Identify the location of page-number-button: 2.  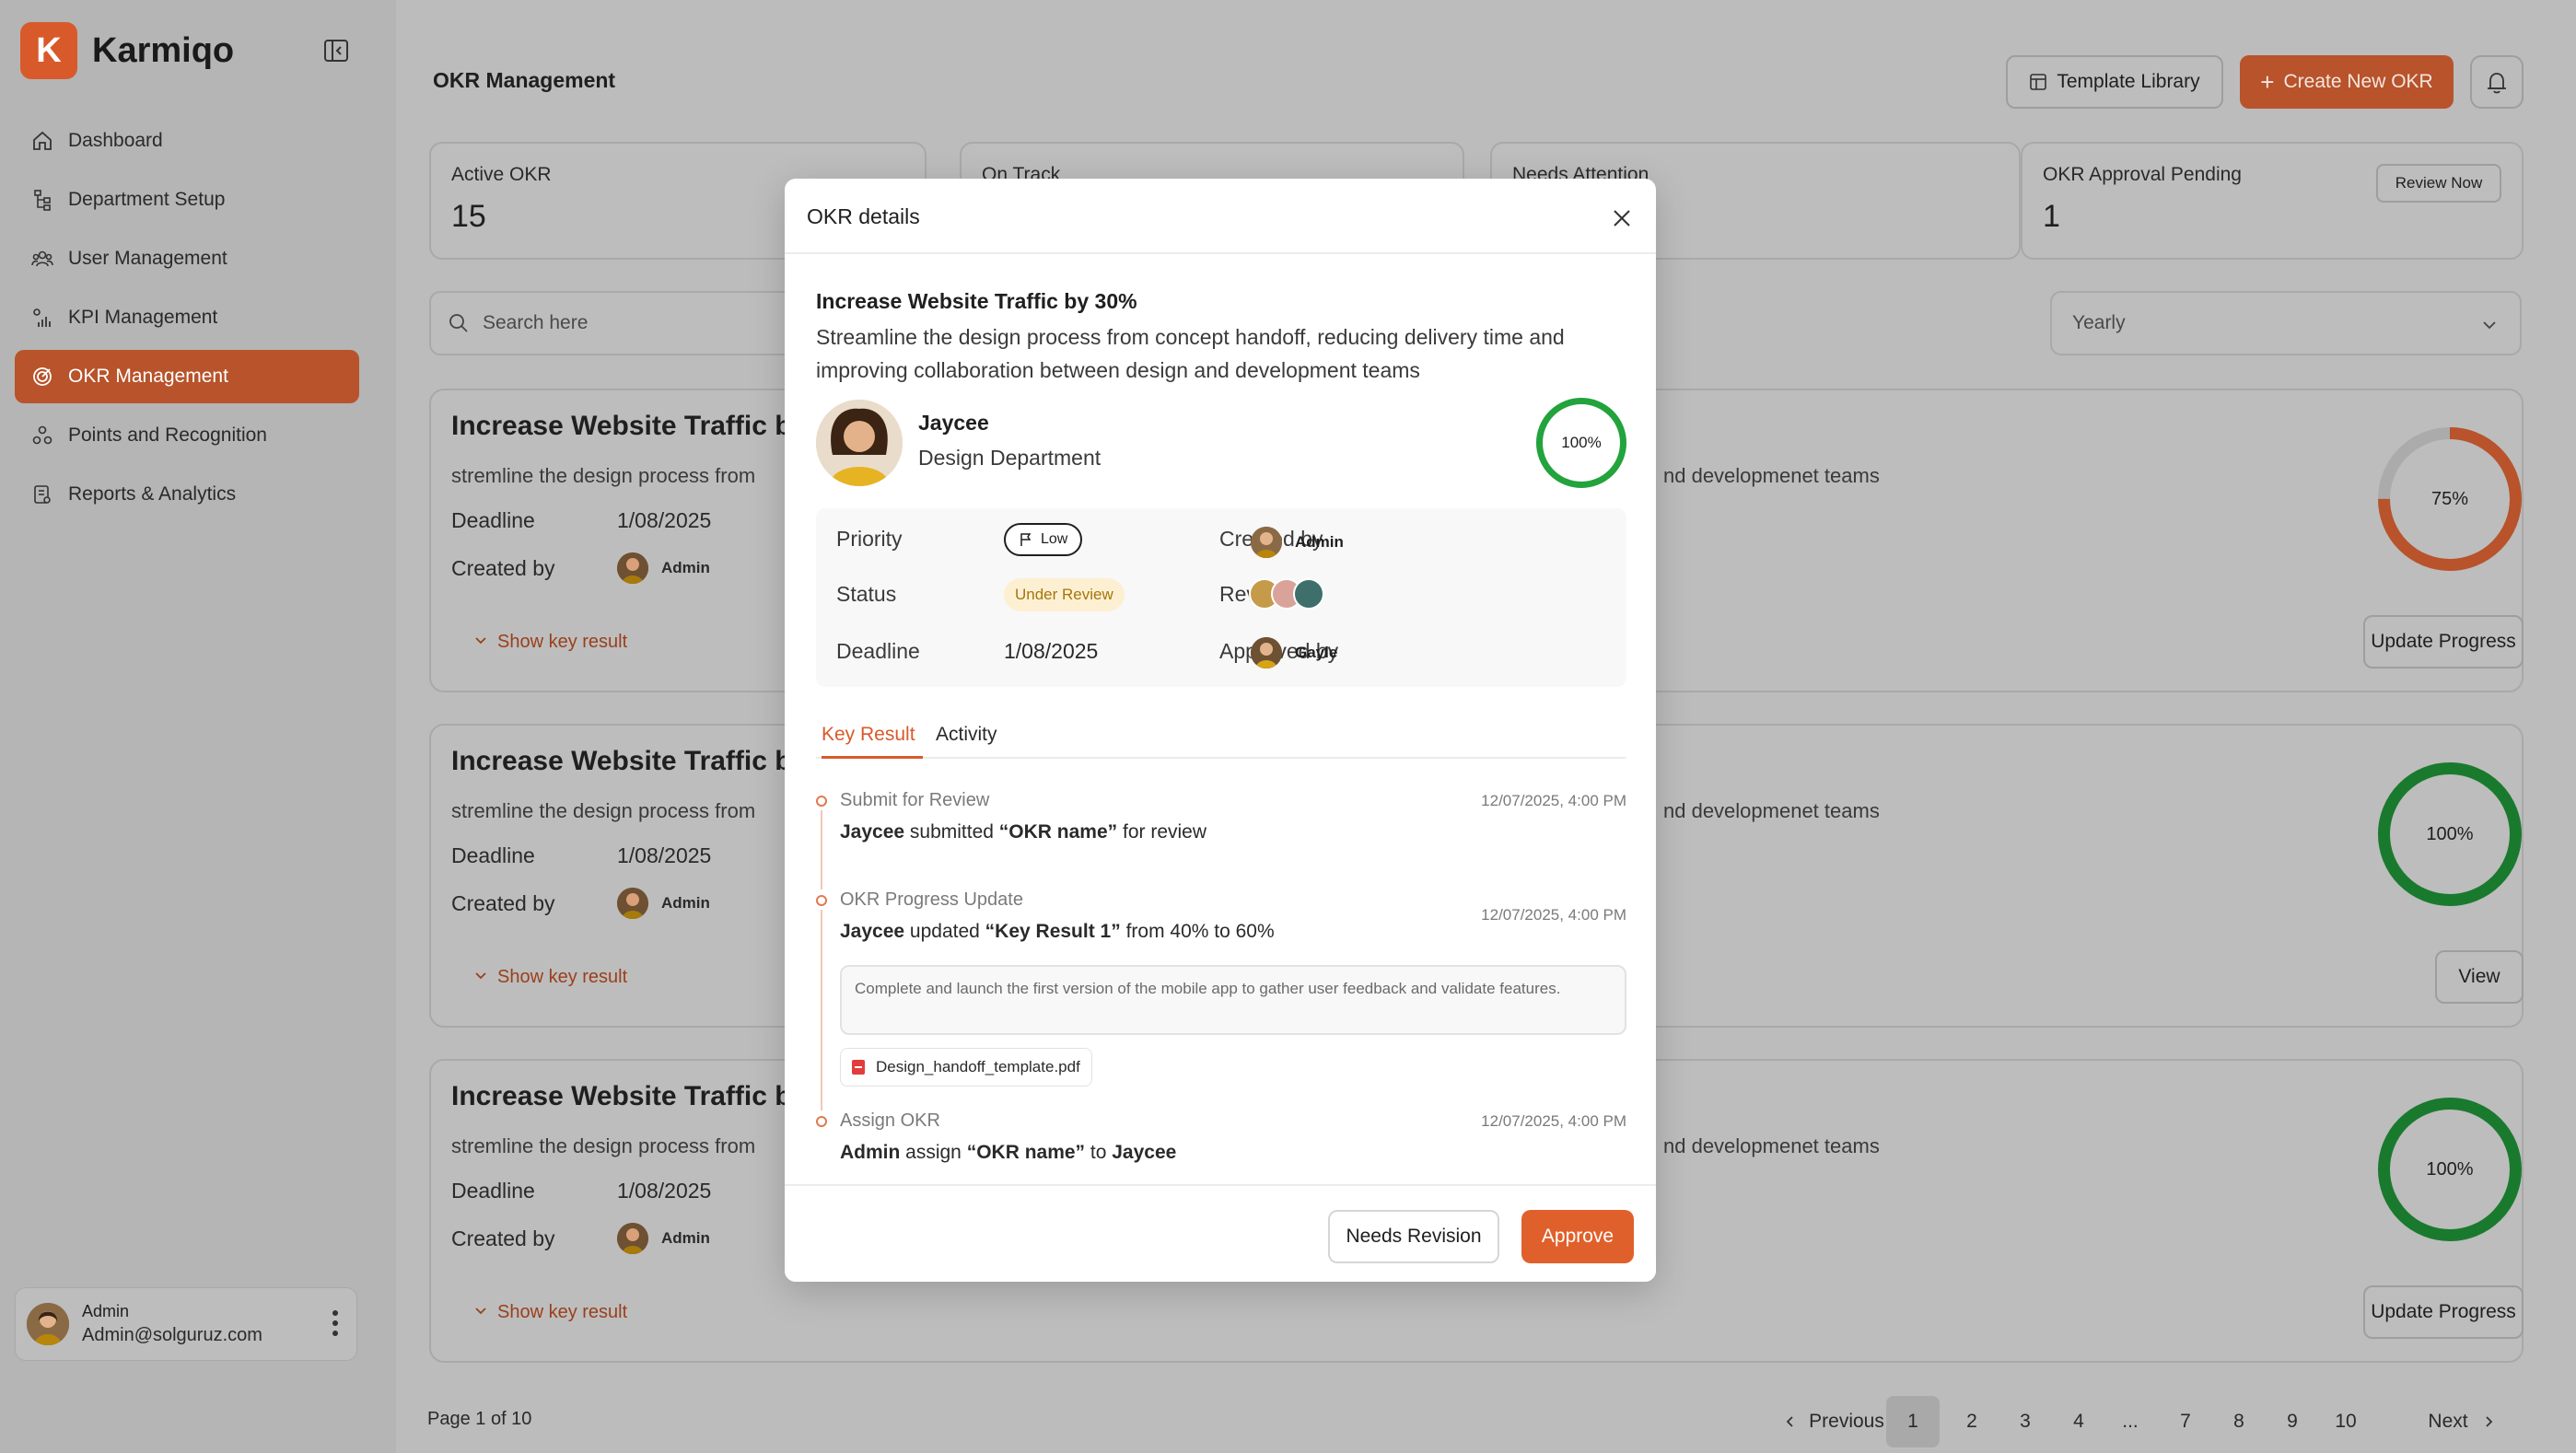
(1971, 1421).